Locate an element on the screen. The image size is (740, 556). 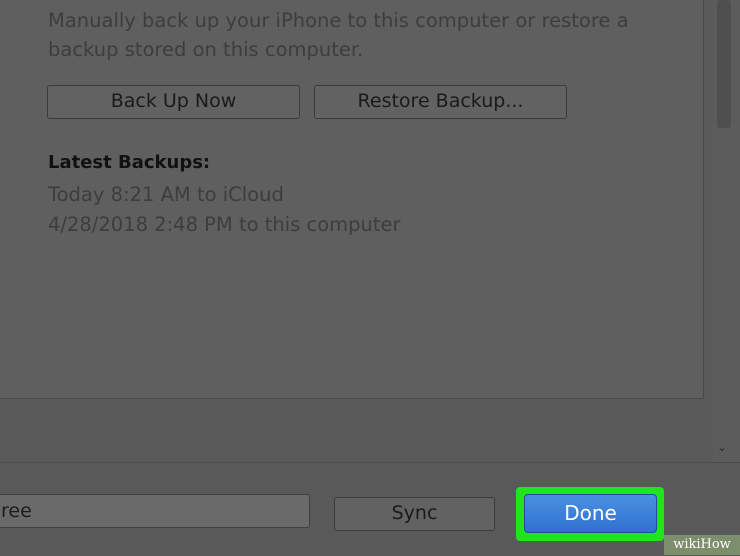
scroll-down-icon: ⌄ is located at coordinates (722, 447).